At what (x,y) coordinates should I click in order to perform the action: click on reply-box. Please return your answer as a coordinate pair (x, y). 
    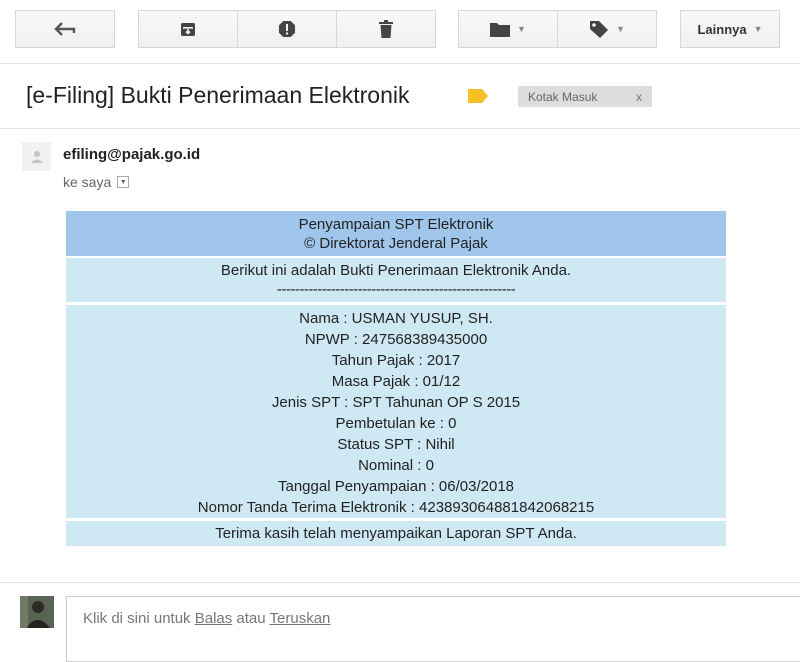
    Looking at the image, I should click on (433, 629).